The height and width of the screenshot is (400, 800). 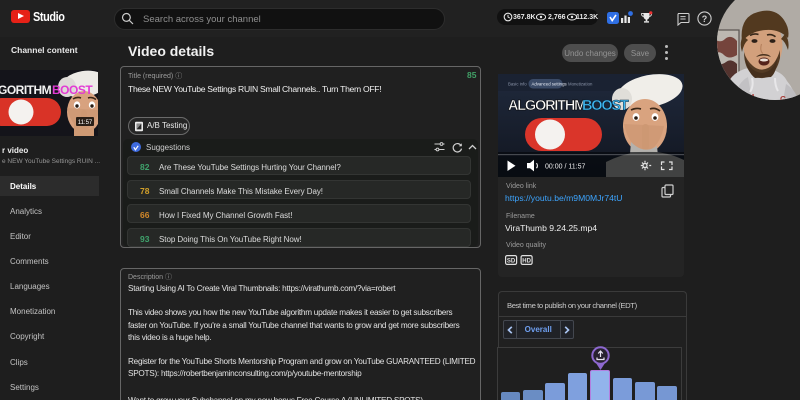 I want to click on svg-text: Basic info, so click(x=517, y=84).